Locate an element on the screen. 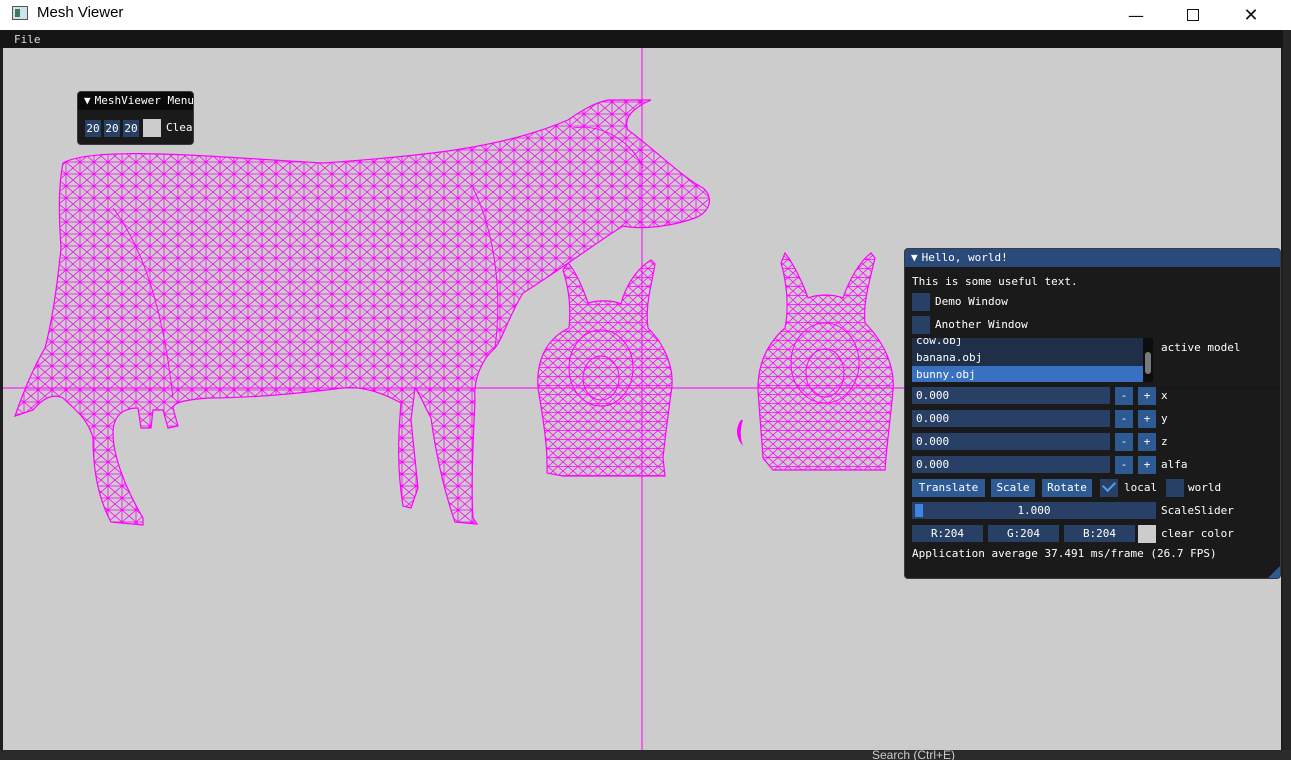 The height and width of the screenshot is (760, 1291). mini-clear-swatch is located at coordinates (152, 128).